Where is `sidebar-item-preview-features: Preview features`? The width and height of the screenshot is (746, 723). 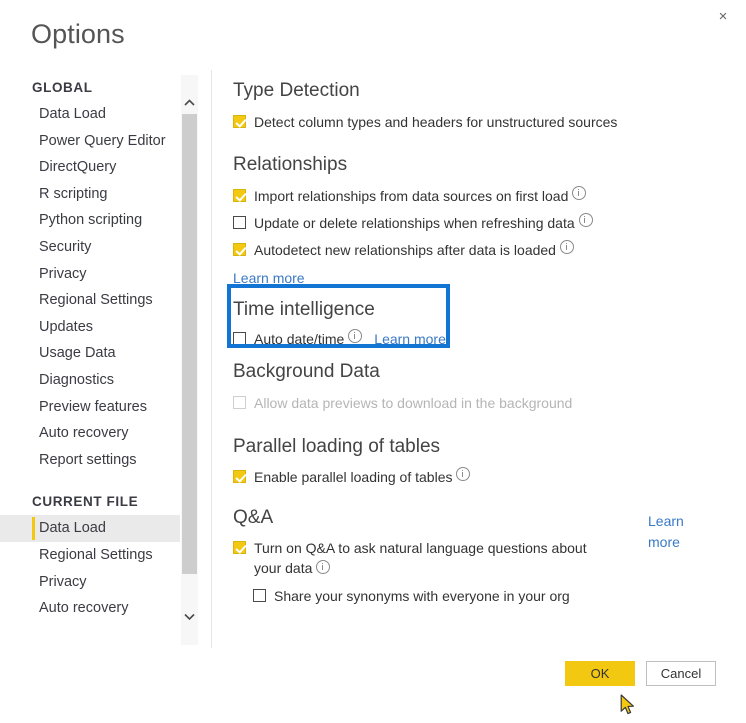
sidebar-item-preview-features: Preview features is located at coordinates (90, 407).